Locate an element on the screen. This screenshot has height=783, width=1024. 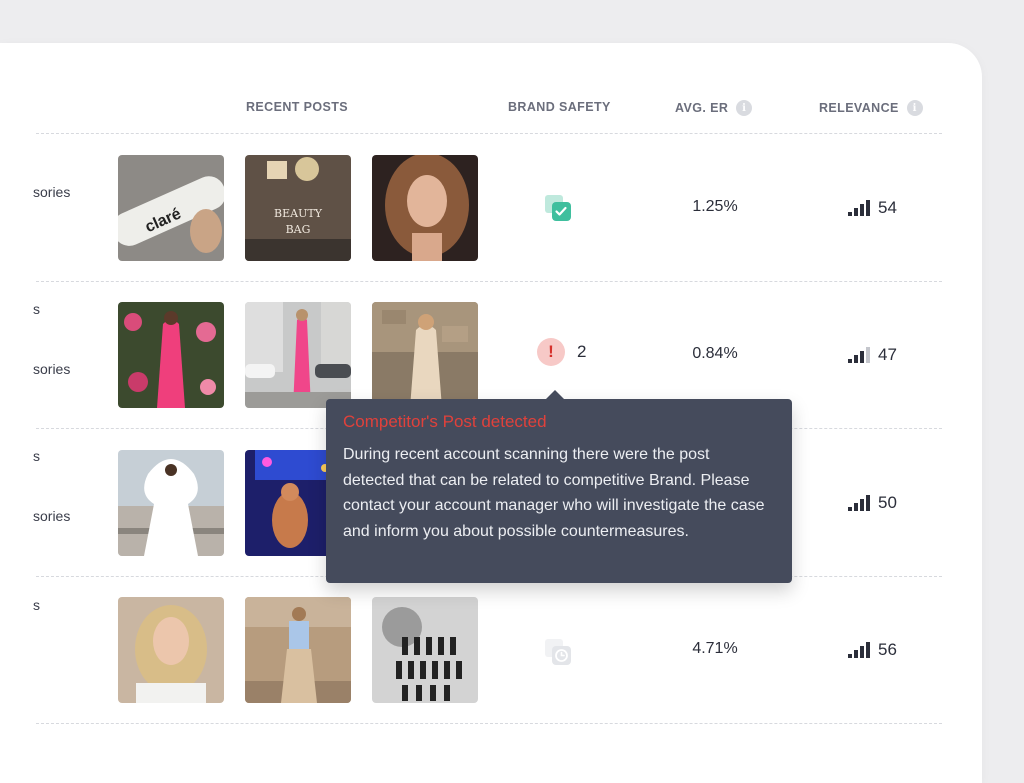
avg-er-value: 1.25% is located at coordinates (715, 206).